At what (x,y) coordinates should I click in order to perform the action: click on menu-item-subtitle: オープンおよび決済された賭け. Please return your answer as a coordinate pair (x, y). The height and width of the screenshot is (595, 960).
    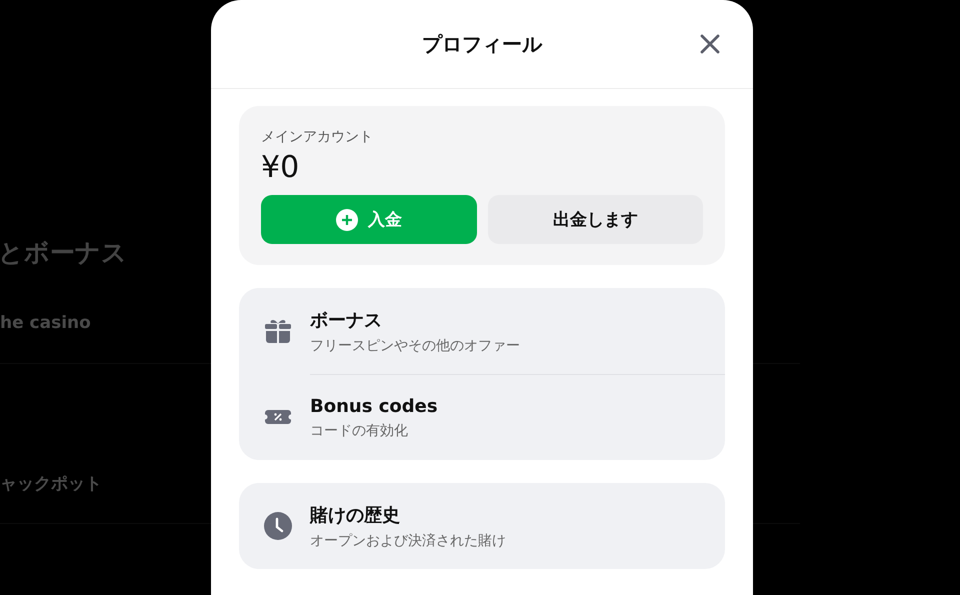
    Looking at the image, I should click on (408, 541).